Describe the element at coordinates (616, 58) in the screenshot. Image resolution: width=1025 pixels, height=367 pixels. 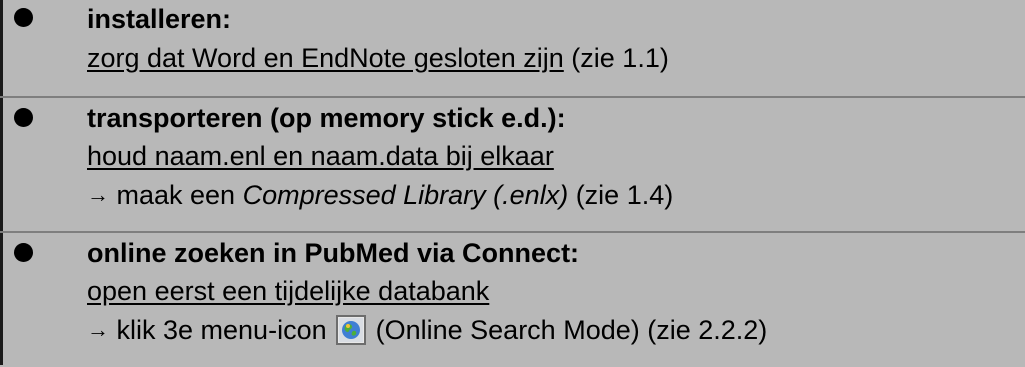
I see `item-reference: (zie 1.1)` at that location.